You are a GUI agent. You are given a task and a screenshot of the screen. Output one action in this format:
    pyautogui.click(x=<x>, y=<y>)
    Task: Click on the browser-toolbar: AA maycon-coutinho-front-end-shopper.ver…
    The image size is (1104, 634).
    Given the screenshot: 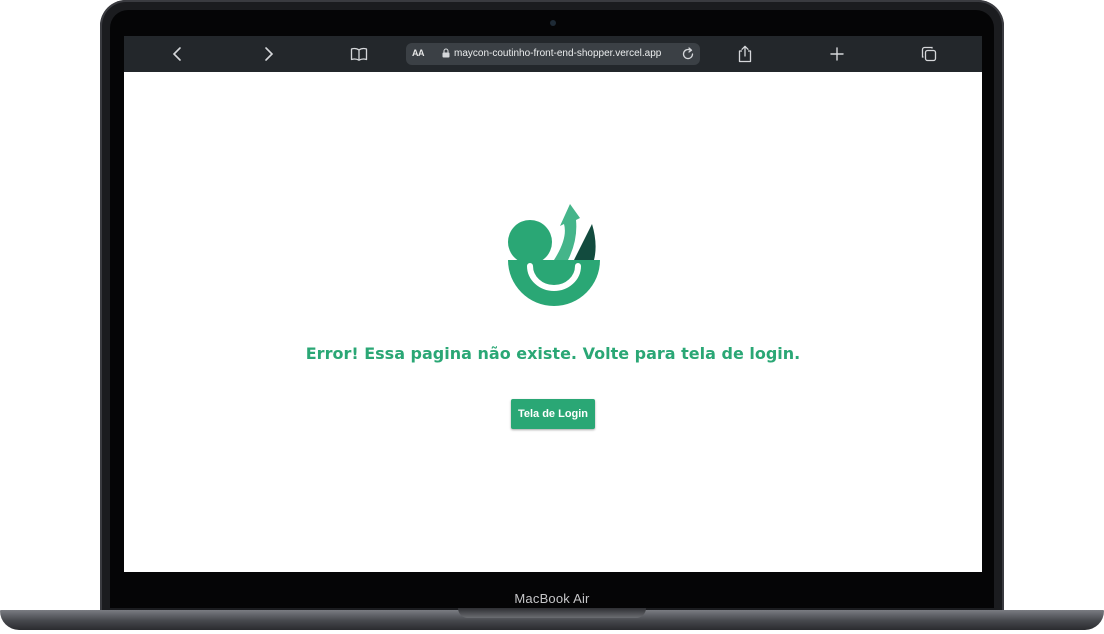 What is the action you would take?
    pyautogui.click(x=553, y=54)
    